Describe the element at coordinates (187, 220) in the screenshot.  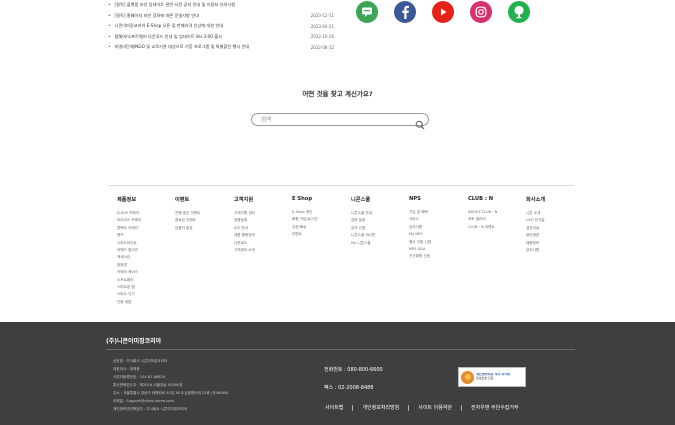
I see `sitemap-link: 종료된 이벤트` at that location.